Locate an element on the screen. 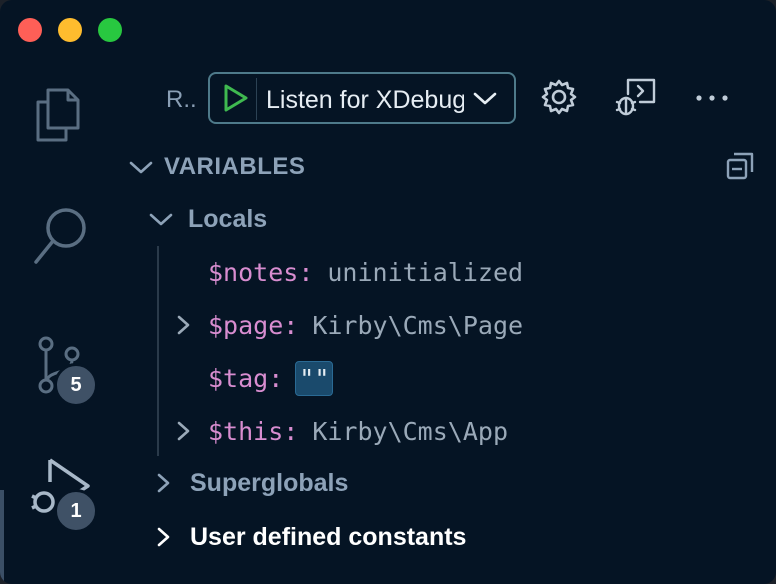 The image size is (776, 584). config-separator is located at coordinates (256, 99).